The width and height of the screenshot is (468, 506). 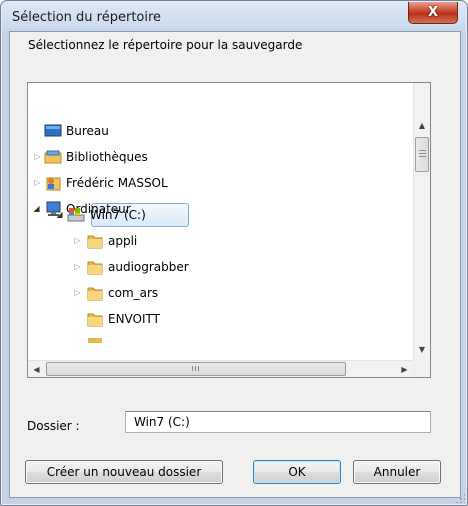 I want to click on scroll-grip-icon: III, so click(x=196, y=369).